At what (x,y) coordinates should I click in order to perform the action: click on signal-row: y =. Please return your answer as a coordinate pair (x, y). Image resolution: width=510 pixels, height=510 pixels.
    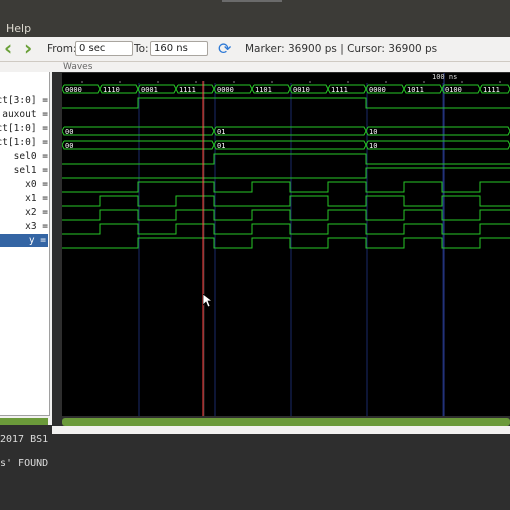
    Looking at the image, I should click on (24, 240).